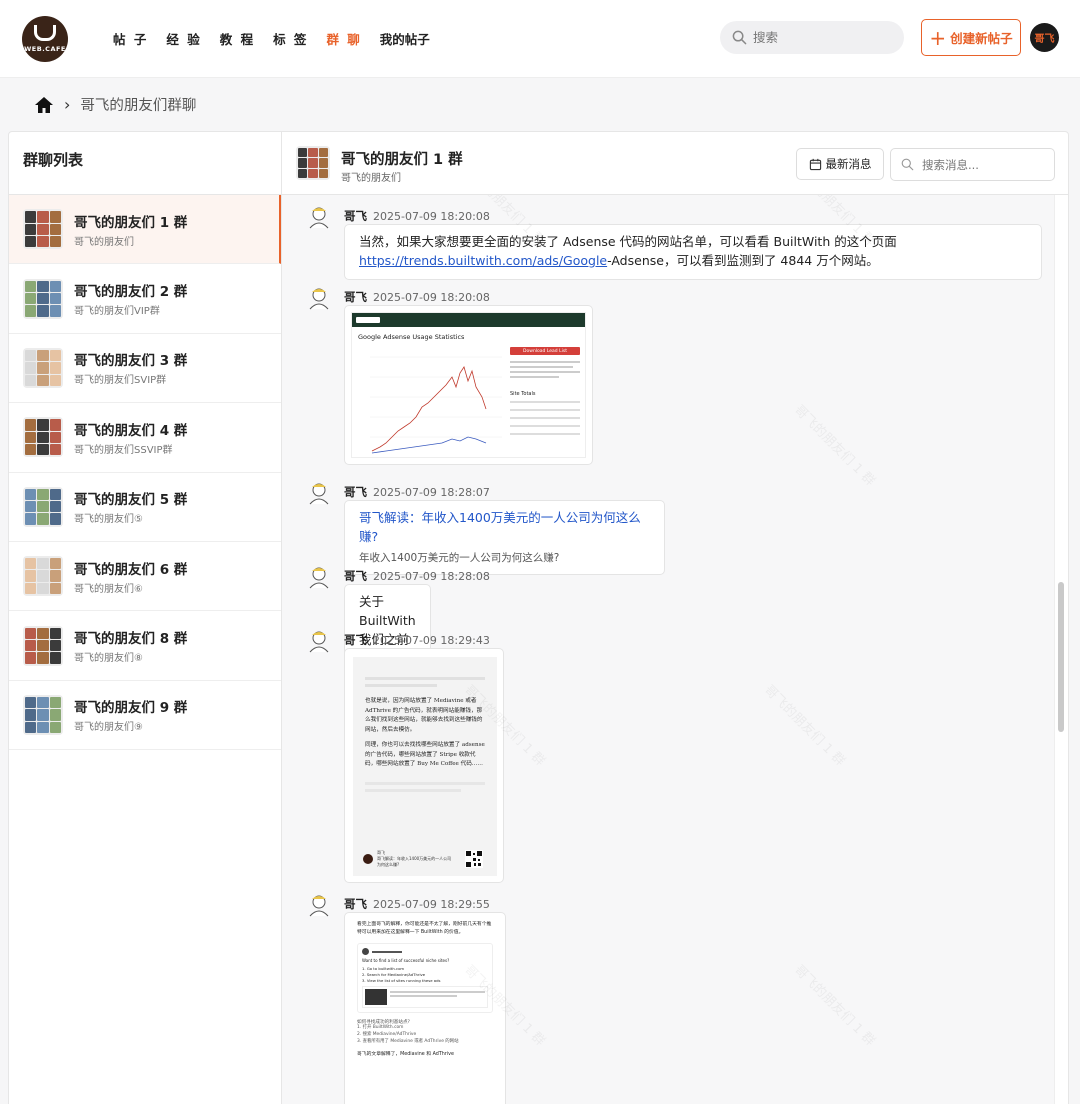 The image size is (1080, 1104). Describe the element at coordinates (145, 299) in the screenshot. I see `group-item: 哥飞的朋友们 2 群哥飞的朋友们VIP群` at that location.